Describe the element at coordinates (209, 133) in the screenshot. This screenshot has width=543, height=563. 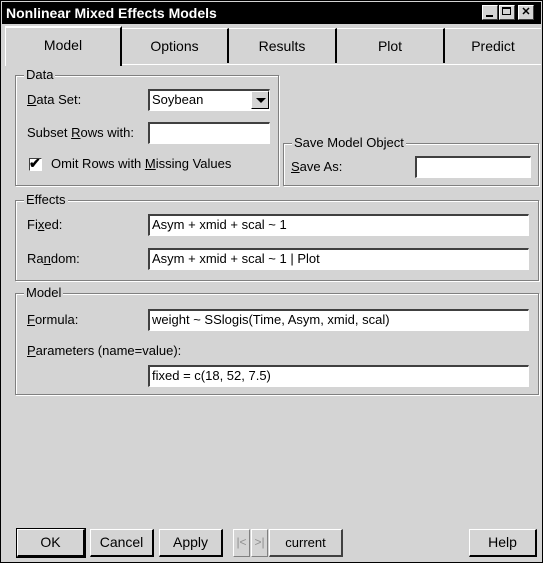
I see `subset-rows-input` at that location.